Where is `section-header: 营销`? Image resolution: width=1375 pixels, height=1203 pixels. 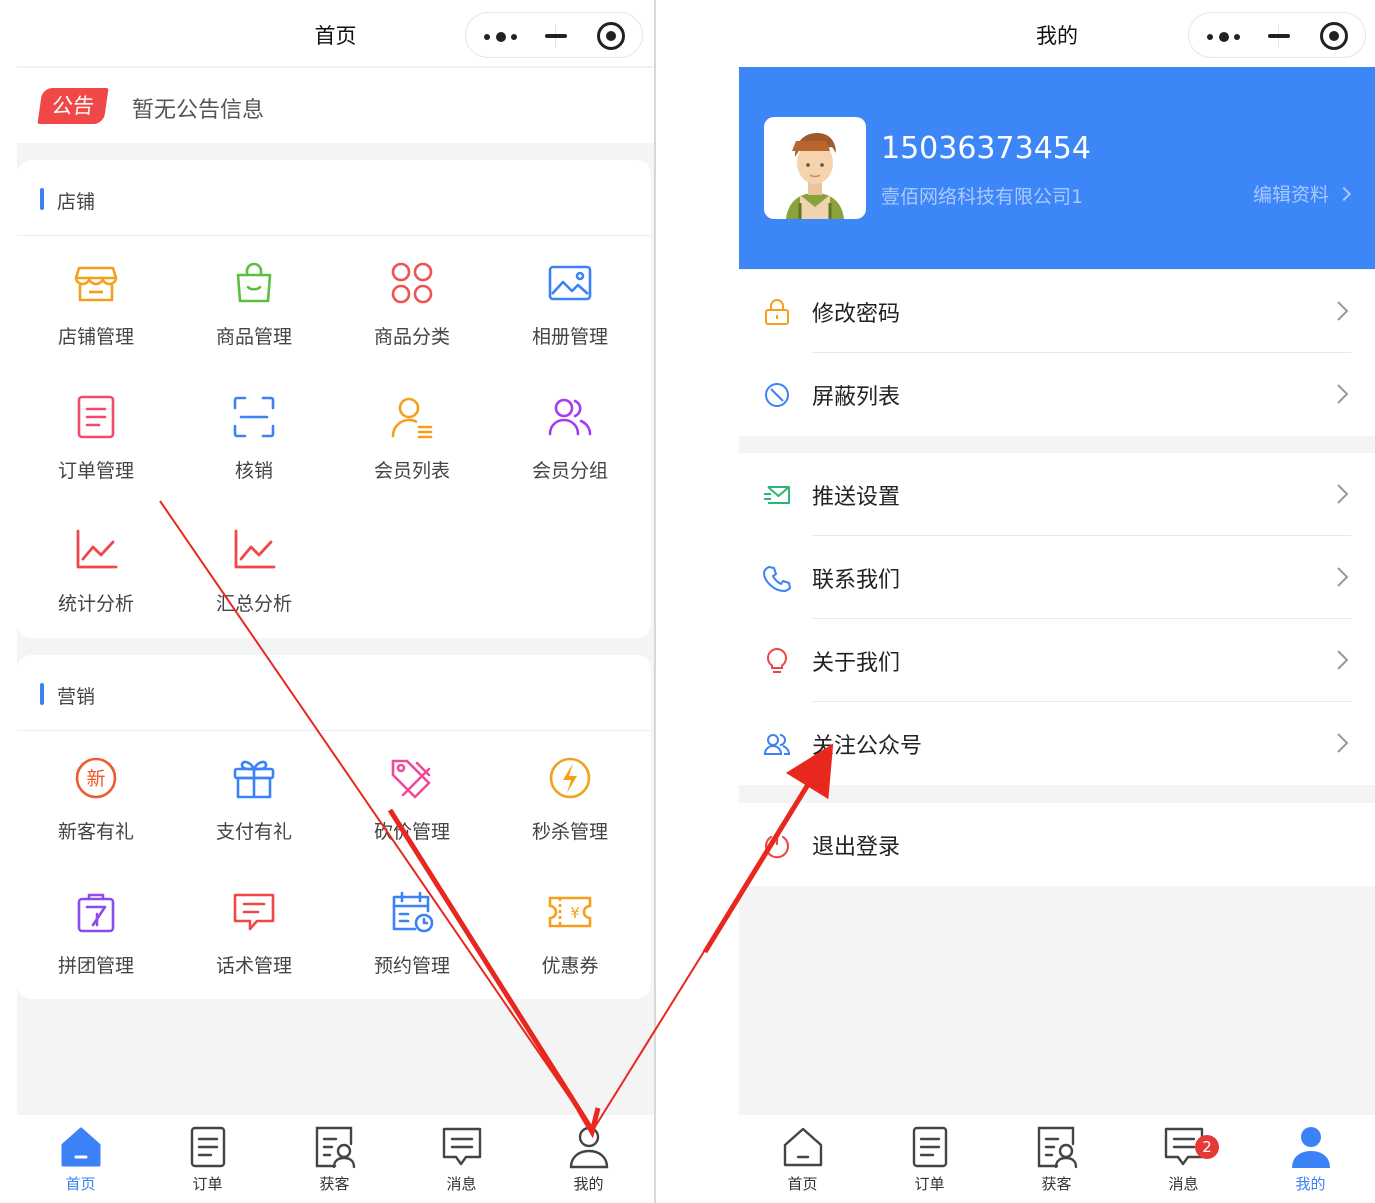
section-header: 营销 is located at coordinates (334, 693).